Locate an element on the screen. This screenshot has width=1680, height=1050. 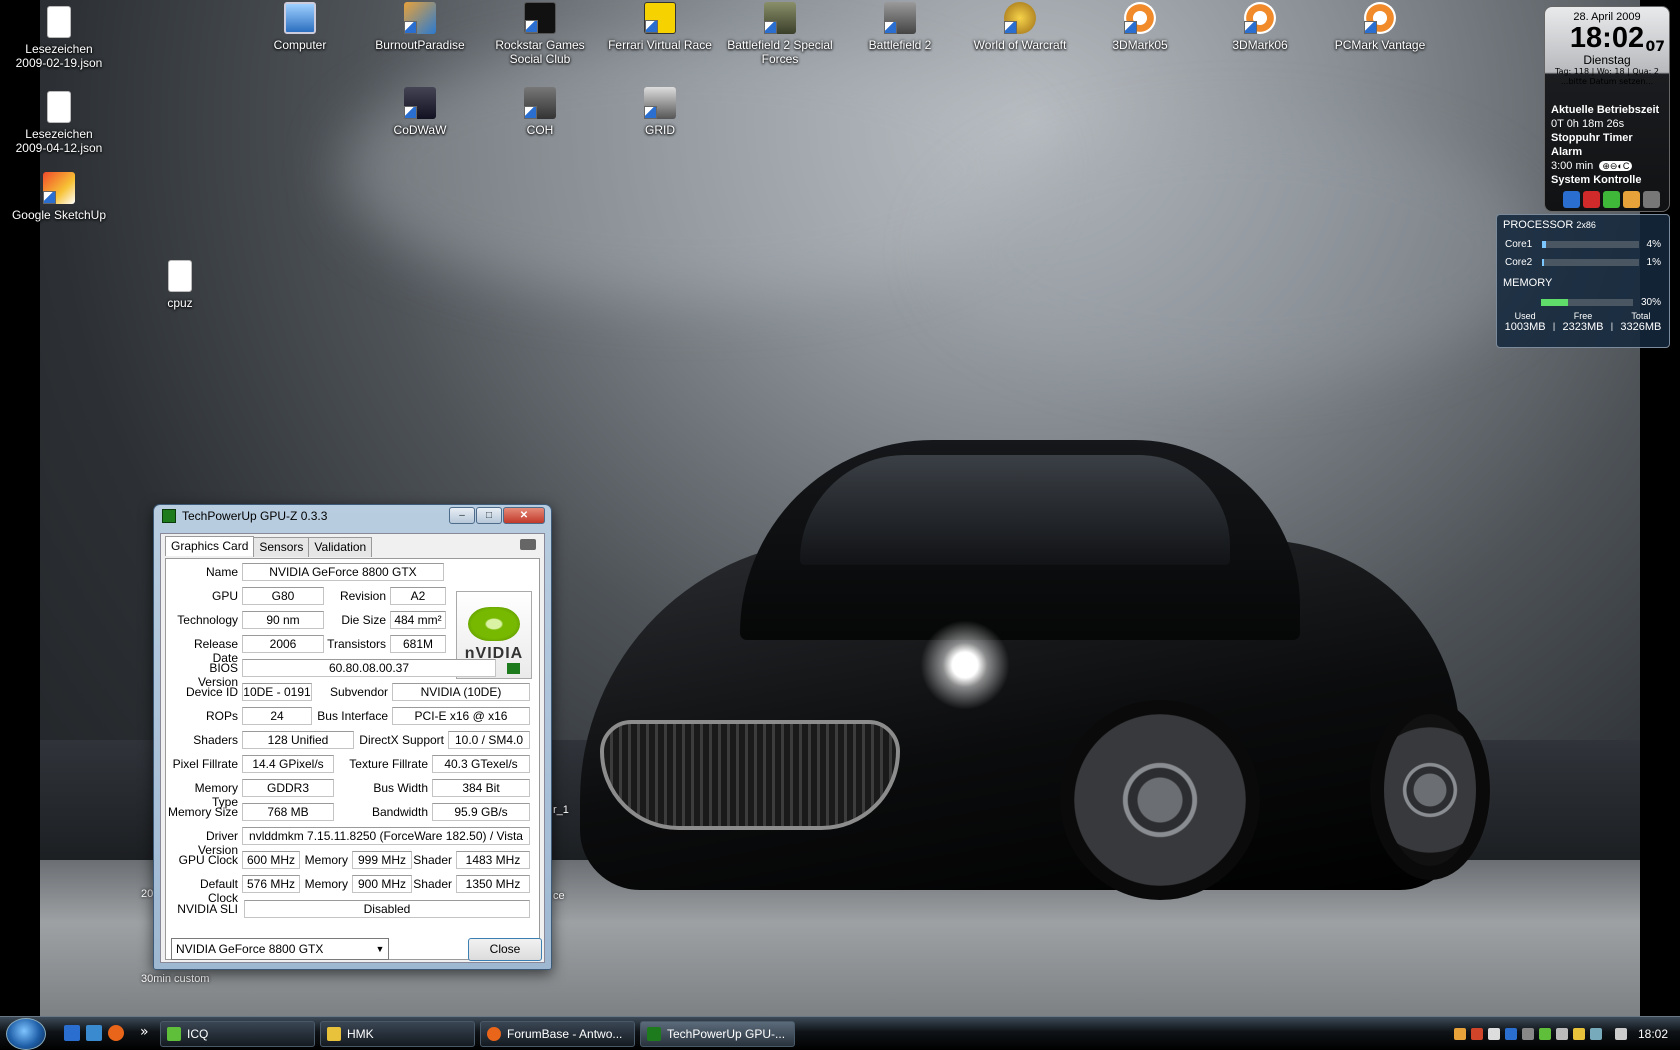
window-controls: – □ ✕ is located at coordinates (497, 515).